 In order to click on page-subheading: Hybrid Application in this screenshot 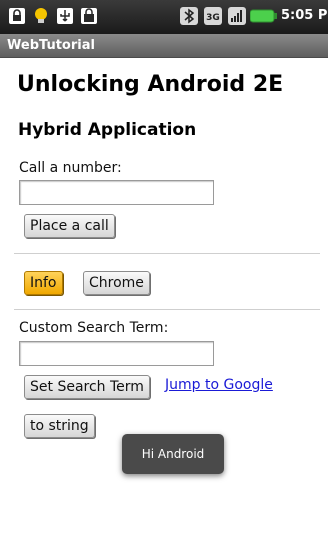, I will do `click(107, 130)`.